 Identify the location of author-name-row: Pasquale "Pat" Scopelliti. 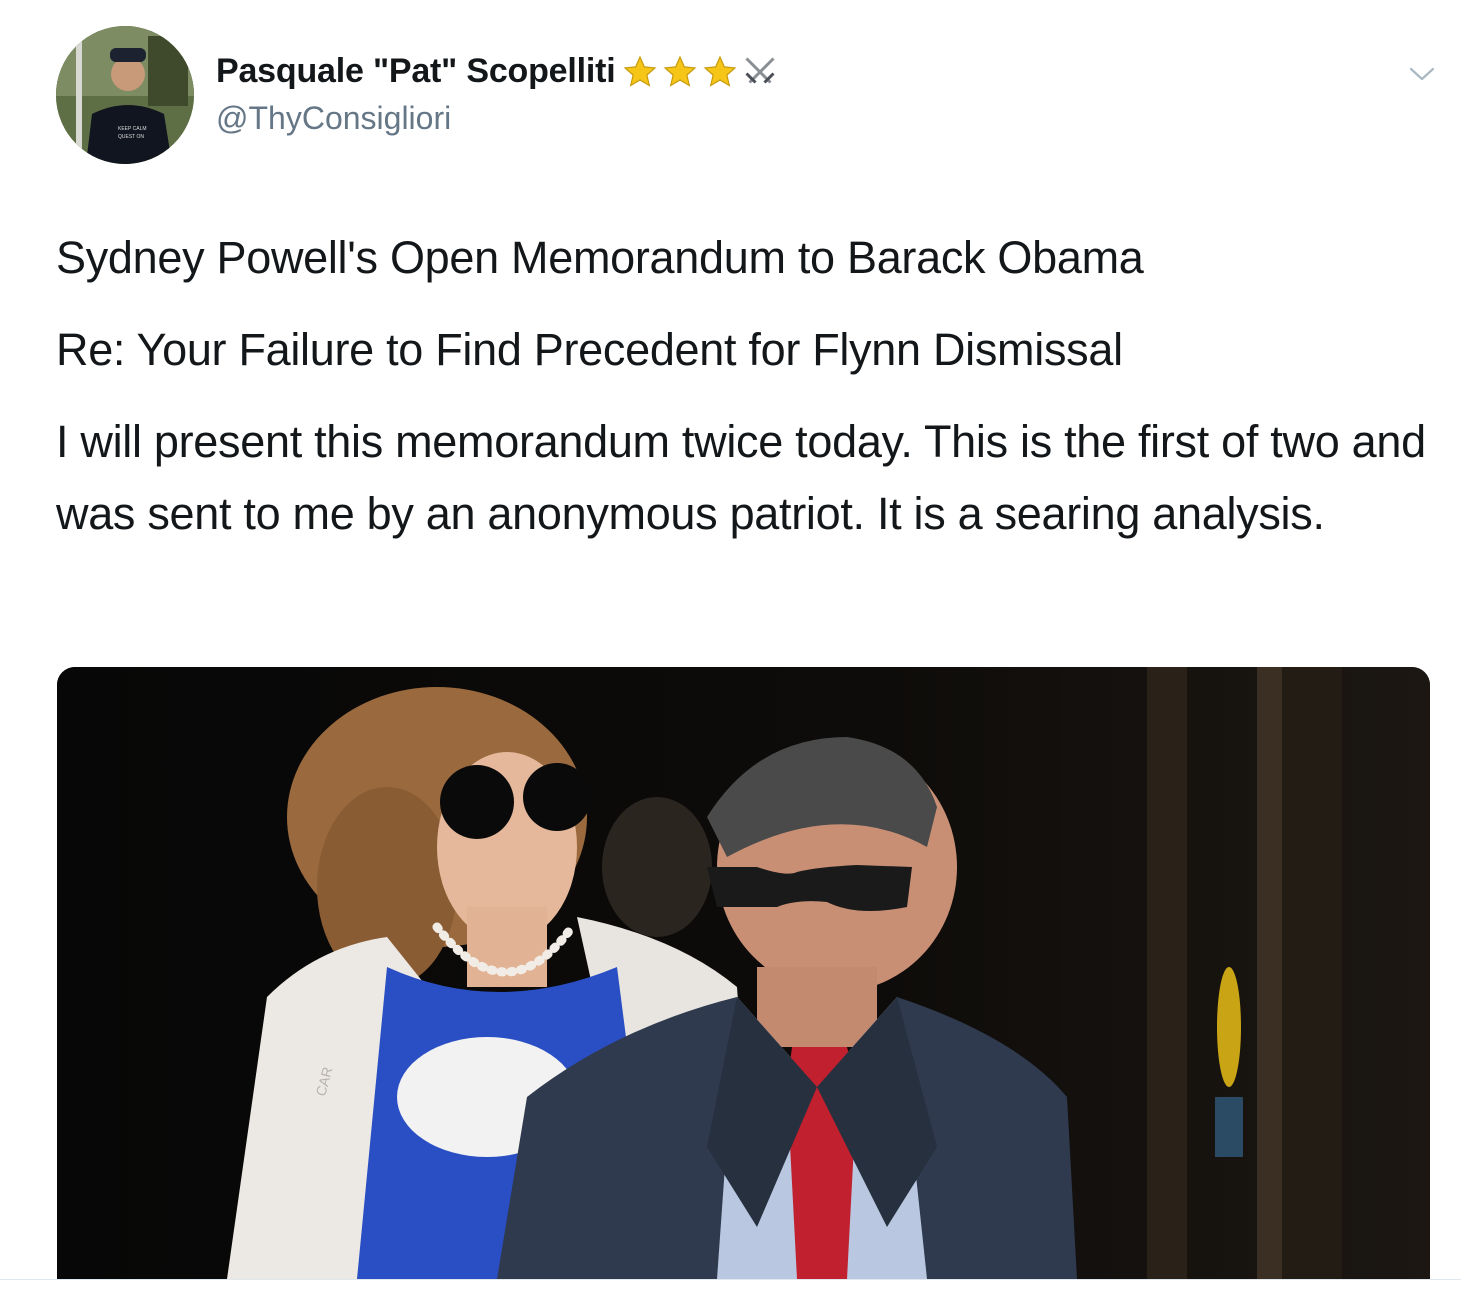
(497, 71).